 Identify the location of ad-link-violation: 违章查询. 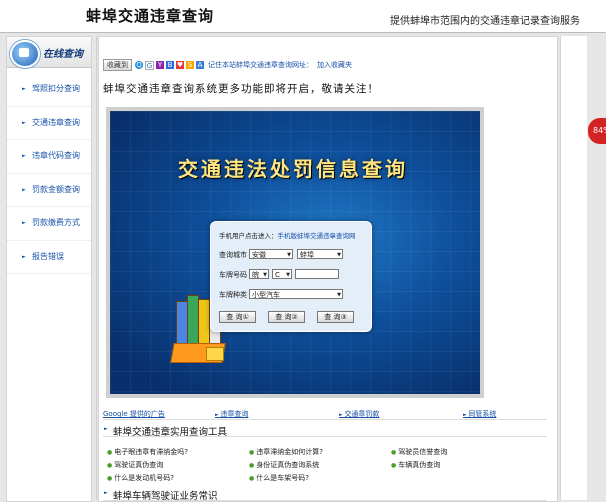
(231, 414).